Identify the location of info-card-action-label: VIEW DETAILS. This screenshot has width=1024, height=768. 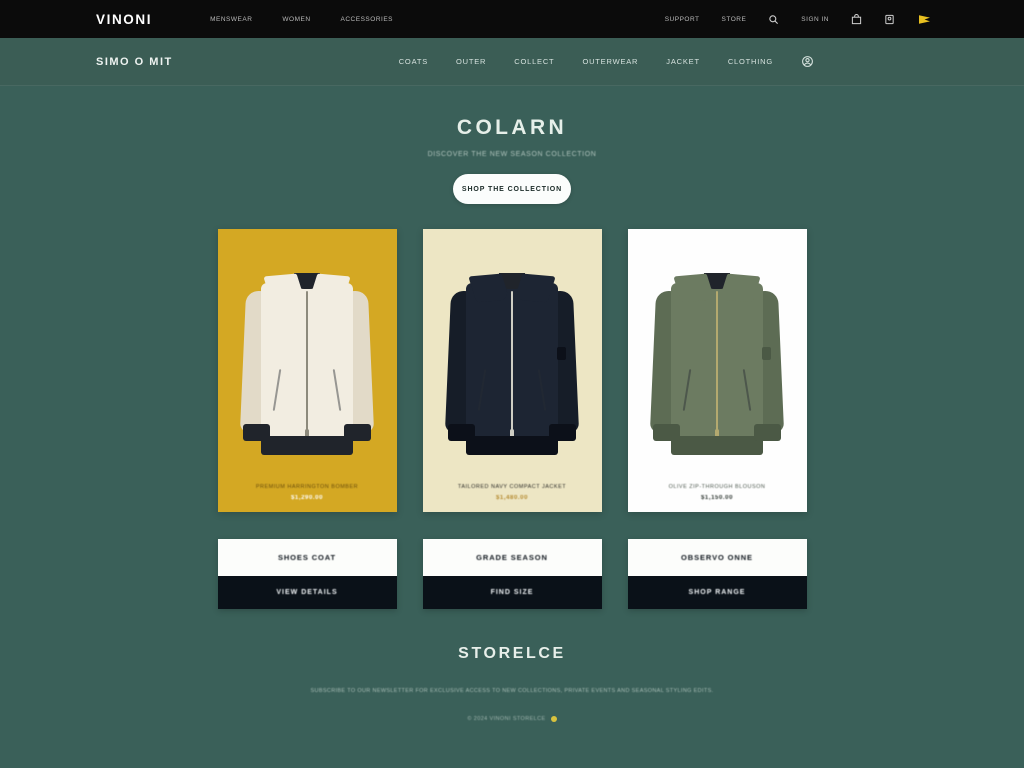
(307, 592).